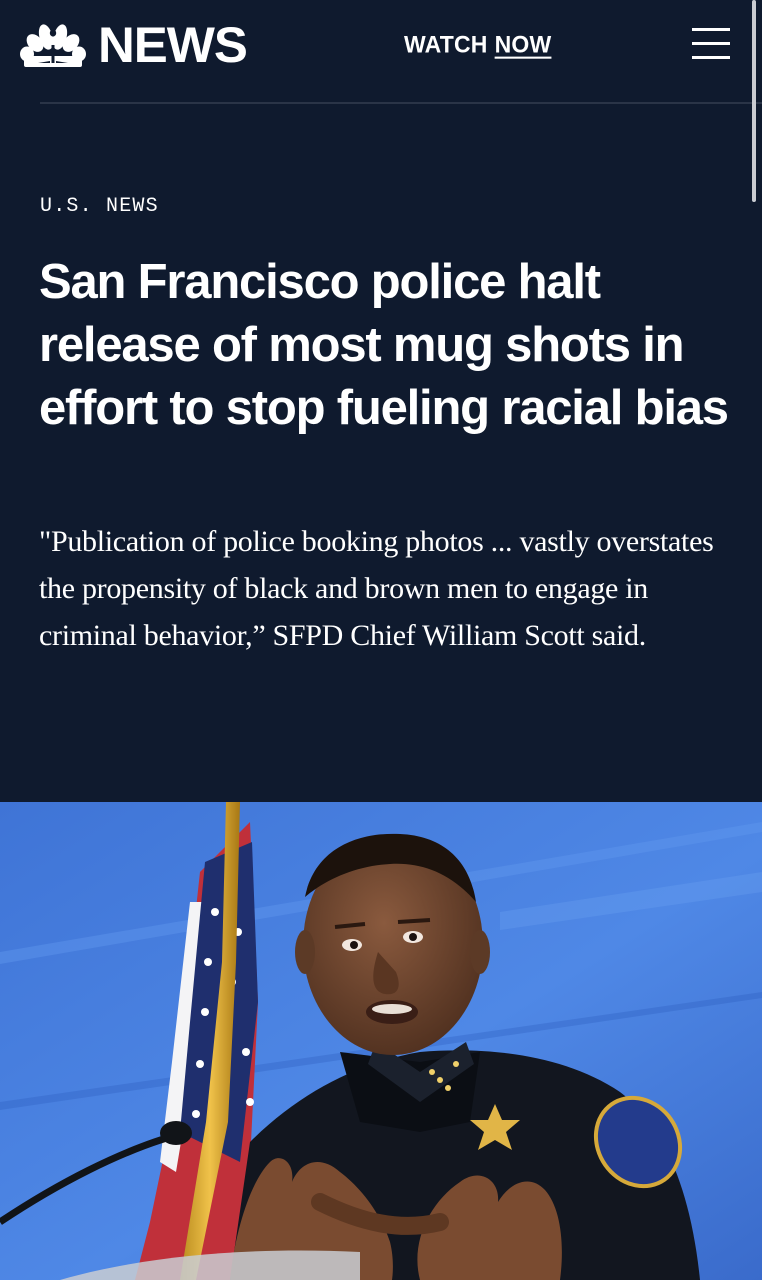  I want to click on watch-label: WATCH, so click(446, 44).